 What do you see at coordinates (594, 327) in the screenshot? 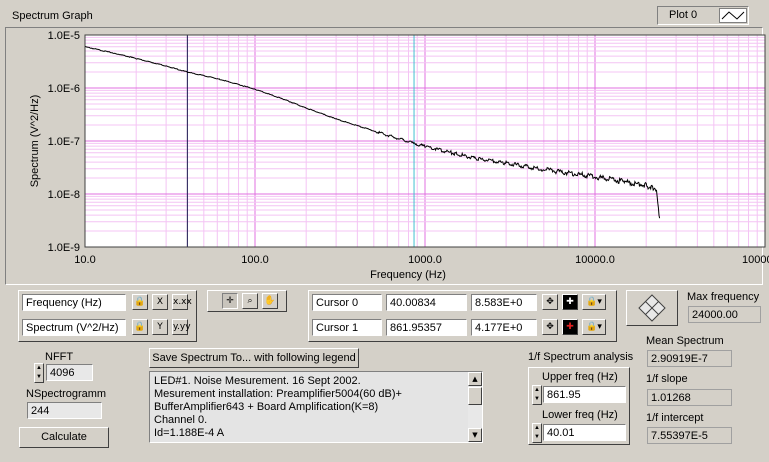
I see `cursor-1-lock-icon: 🔒▾` at bounding box center [594, 327].